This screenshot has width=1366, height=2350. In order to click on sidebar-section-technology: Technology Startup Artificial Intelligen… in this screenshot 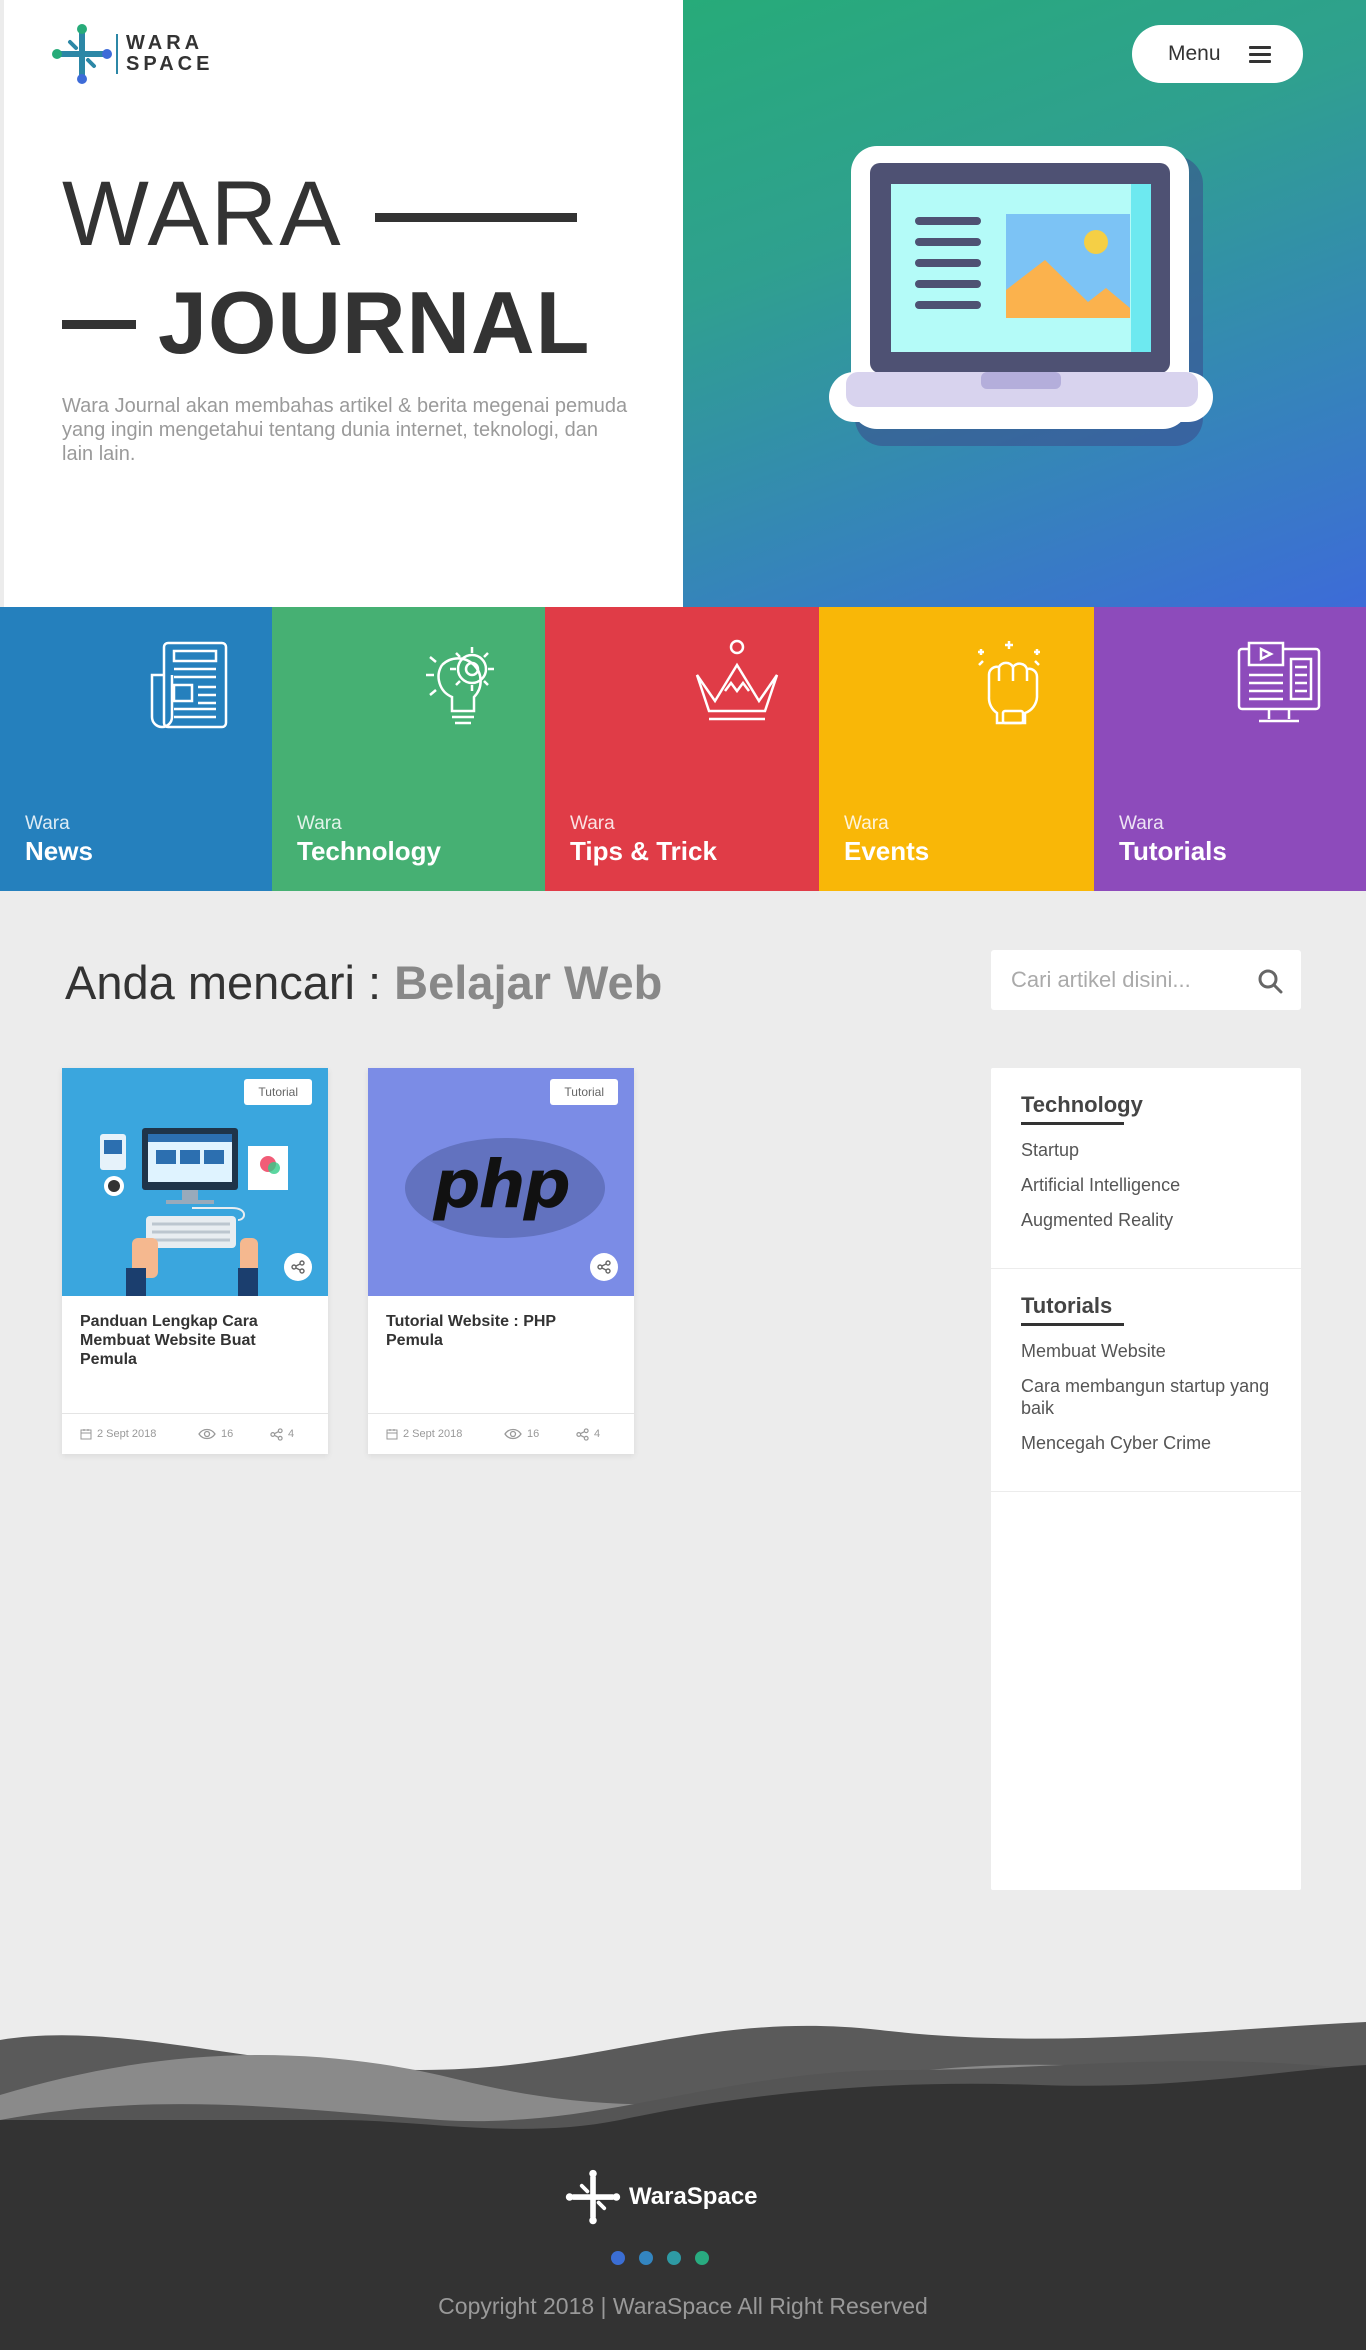, I will do `click(1146, 1168)`.